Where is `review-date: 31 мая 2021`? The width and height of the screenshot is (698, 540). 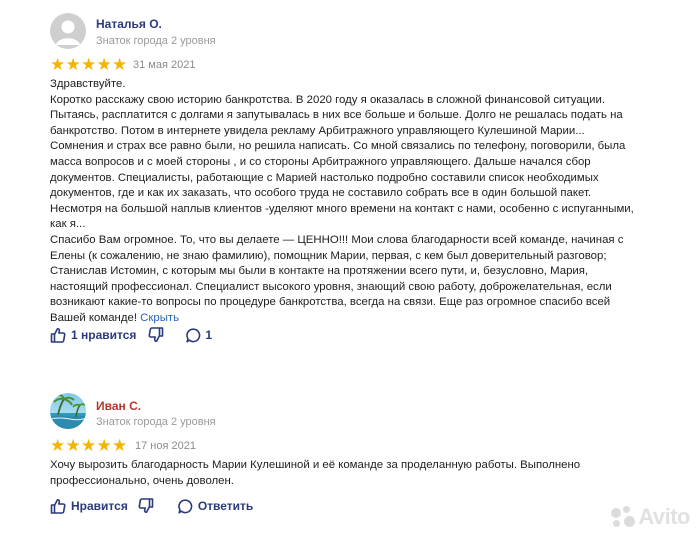 review-date: 31 мая 2021 is located at coordinates (164, 65).